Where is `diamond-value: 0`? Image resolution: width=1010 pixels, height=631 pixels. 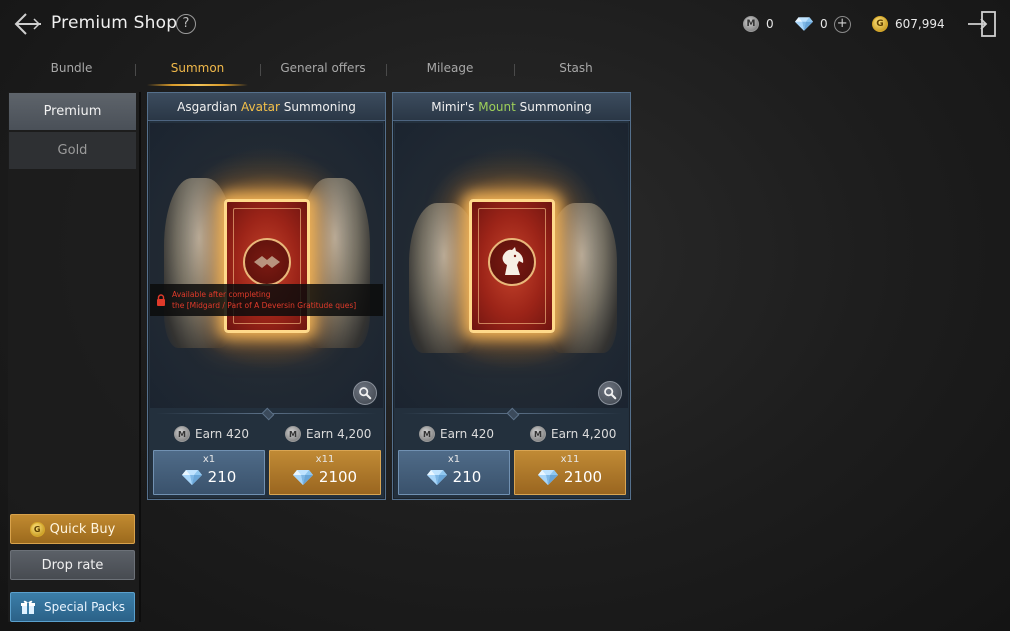 diamond-value: 0 is located at coordinates (824, 24).